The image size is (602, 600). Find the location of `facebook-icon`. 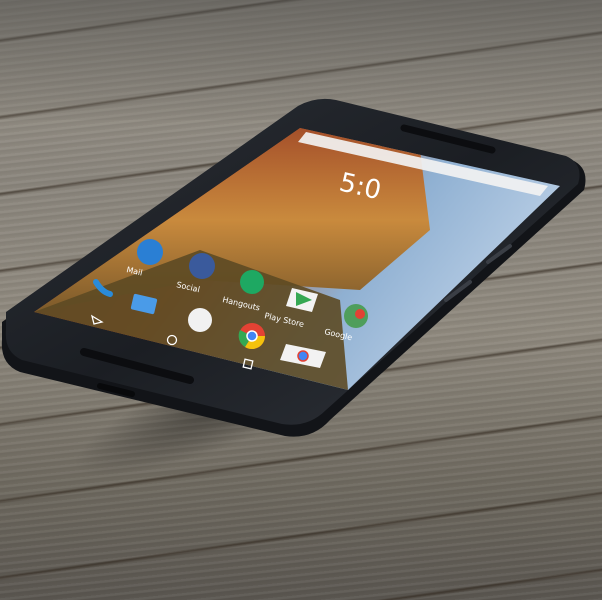

facebook-icon is located at coordinates (202, 266).